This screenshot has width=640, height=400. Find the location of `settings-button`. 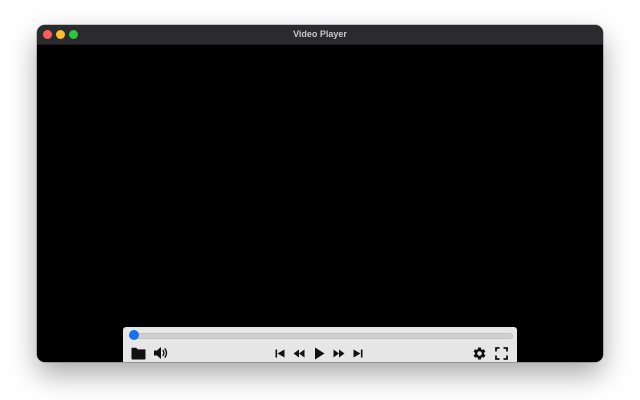

settings-button is located at coordinates (479, 353).